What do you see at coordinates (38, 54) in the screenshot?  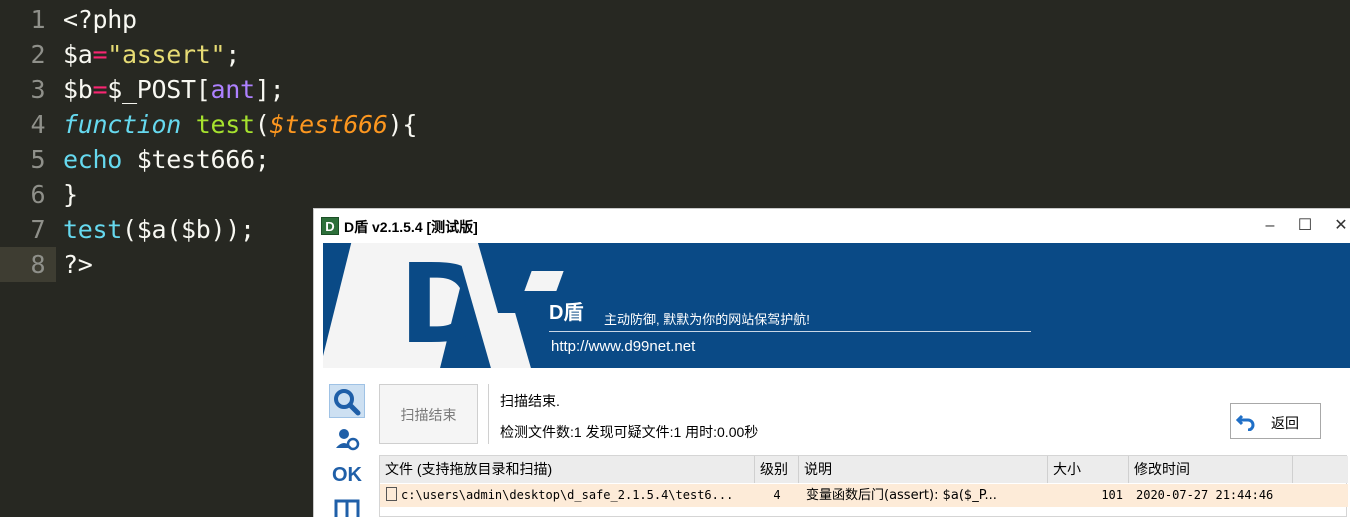 I see `line-number: 2` at bounding box center [38, 54].